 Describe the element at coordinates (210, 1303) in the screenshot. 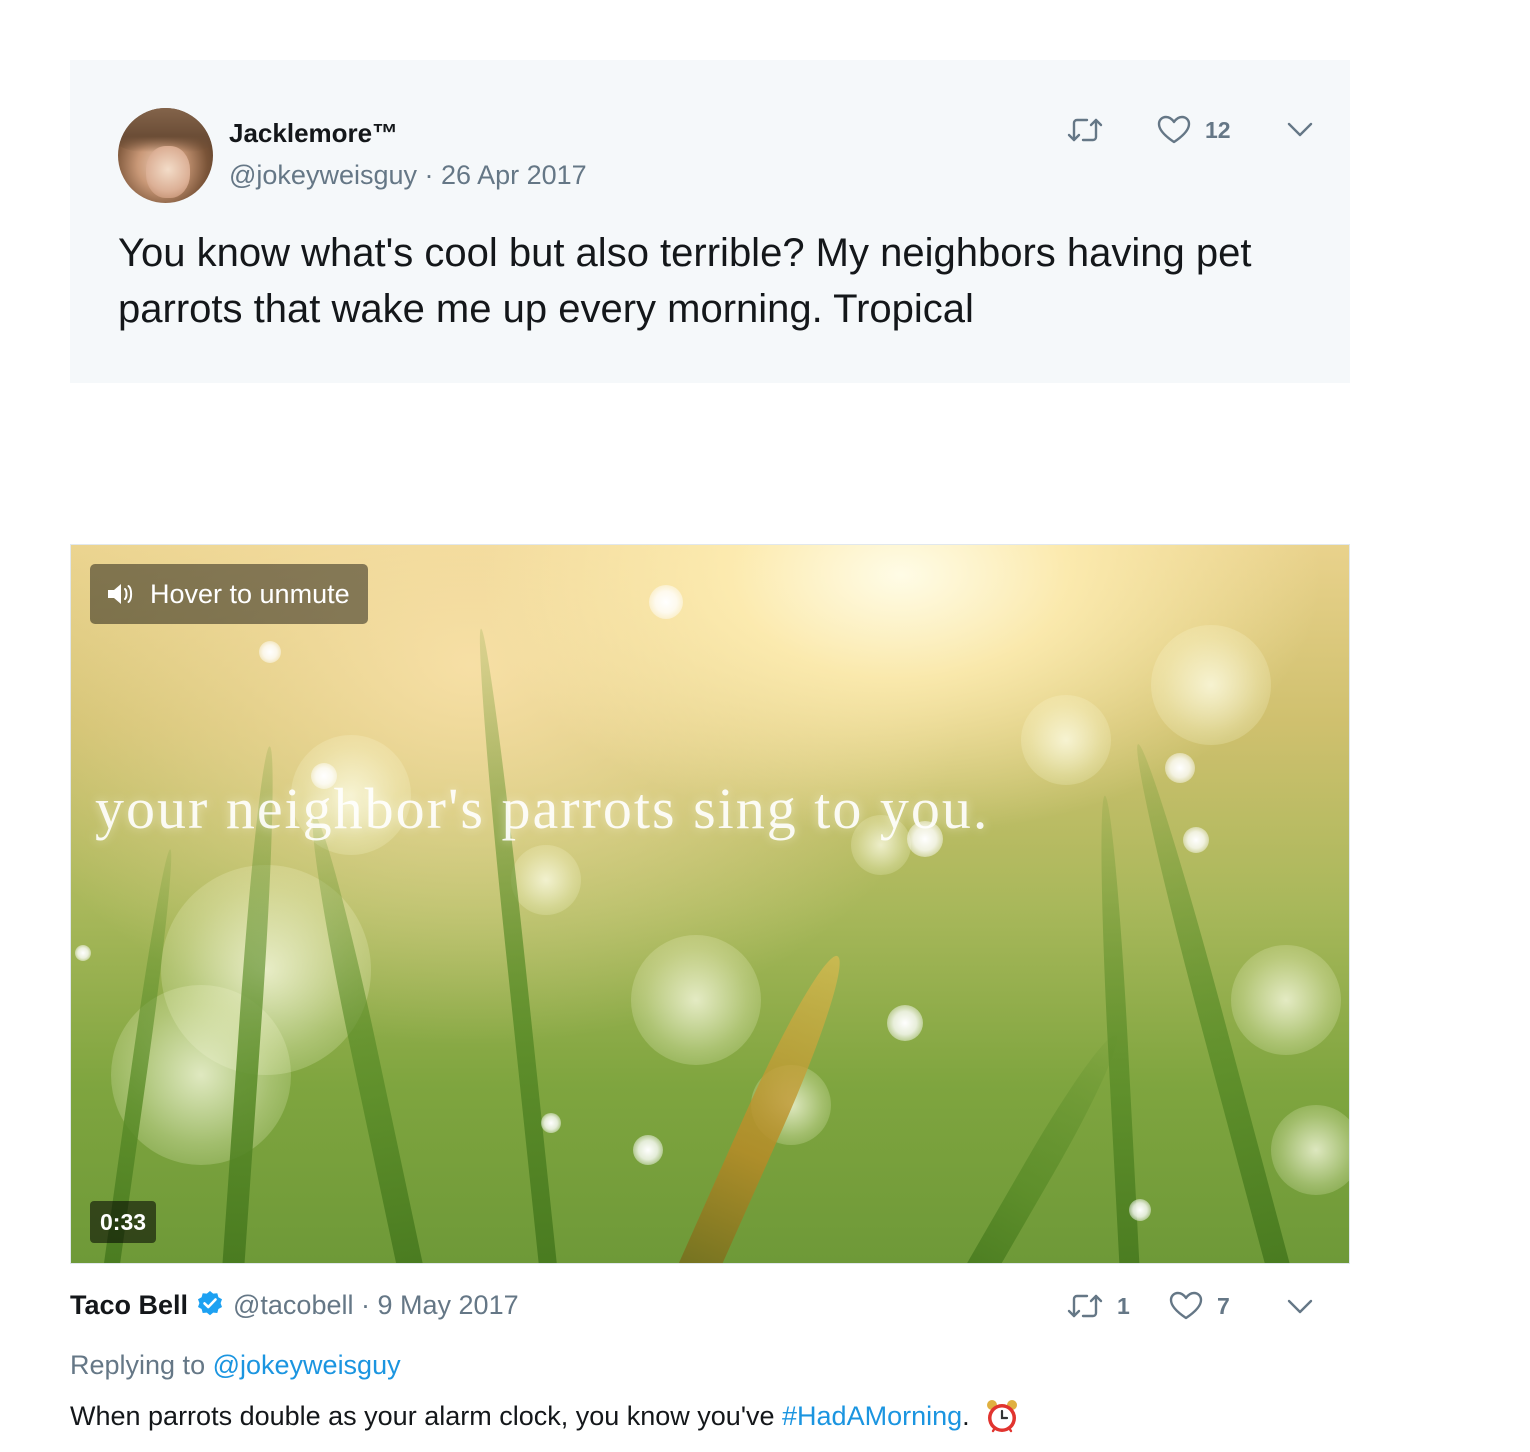

I see `verified-badge-icon` at that location.